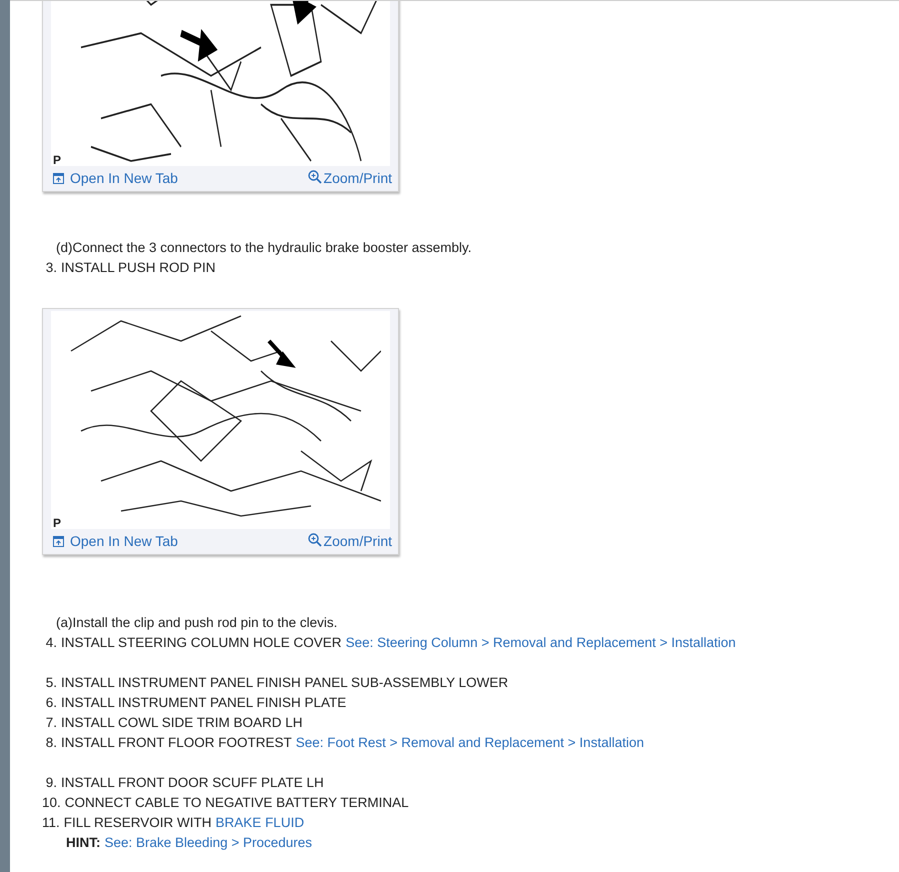  What do you see at coordinates (196, 623) in the screenshot?
I see `step-detail-text: (a)Install the clip and push rod pin to the clevis.` at bounding box center [196, 623].